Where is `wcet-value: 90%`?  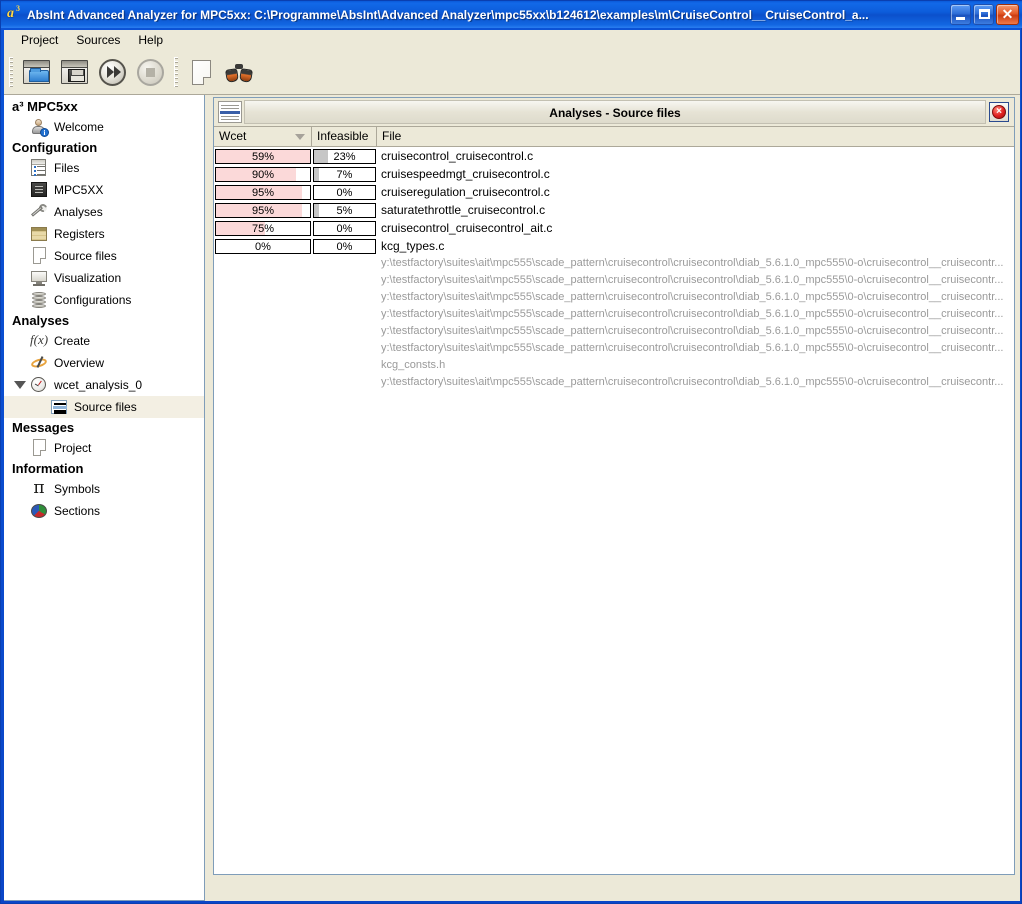 wcet-value: 90% is located at coordinates (263, 174).